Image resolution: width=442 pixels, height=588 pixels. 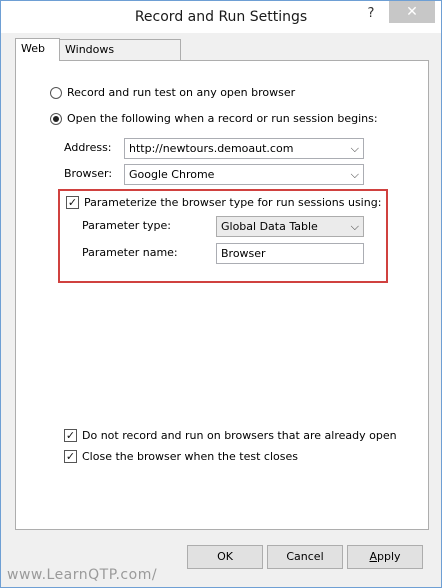 I want to click on apply-button: Apply, so click(x=385, y=557).